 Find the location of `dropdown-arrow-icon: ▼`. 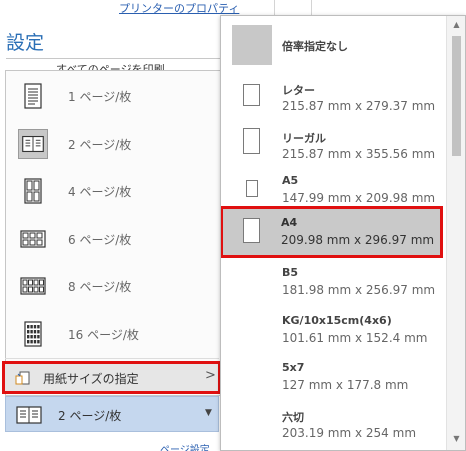

dropdown-arrow-icon: ▼ is located at coordinates (208, 413).